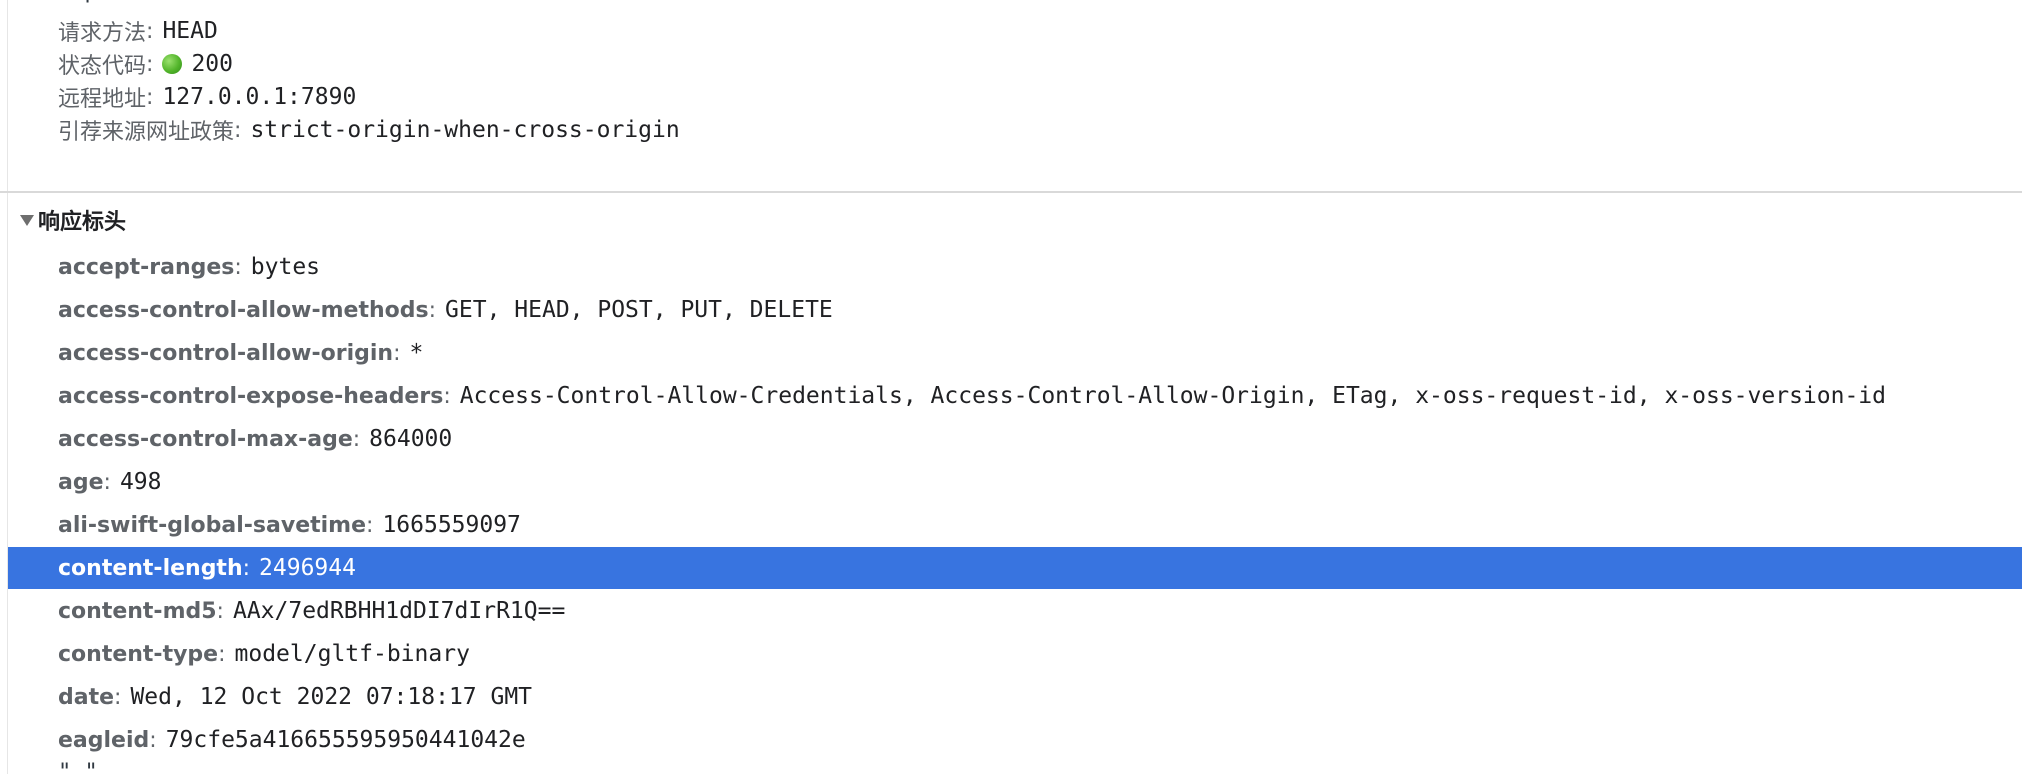 This screenshot has height=774, width=2022. What do you see at coordinates (345, 740) in the screenshot?
I see `header-value: 79cfe5a416655595950441042e` at bounding box center [345, 740].